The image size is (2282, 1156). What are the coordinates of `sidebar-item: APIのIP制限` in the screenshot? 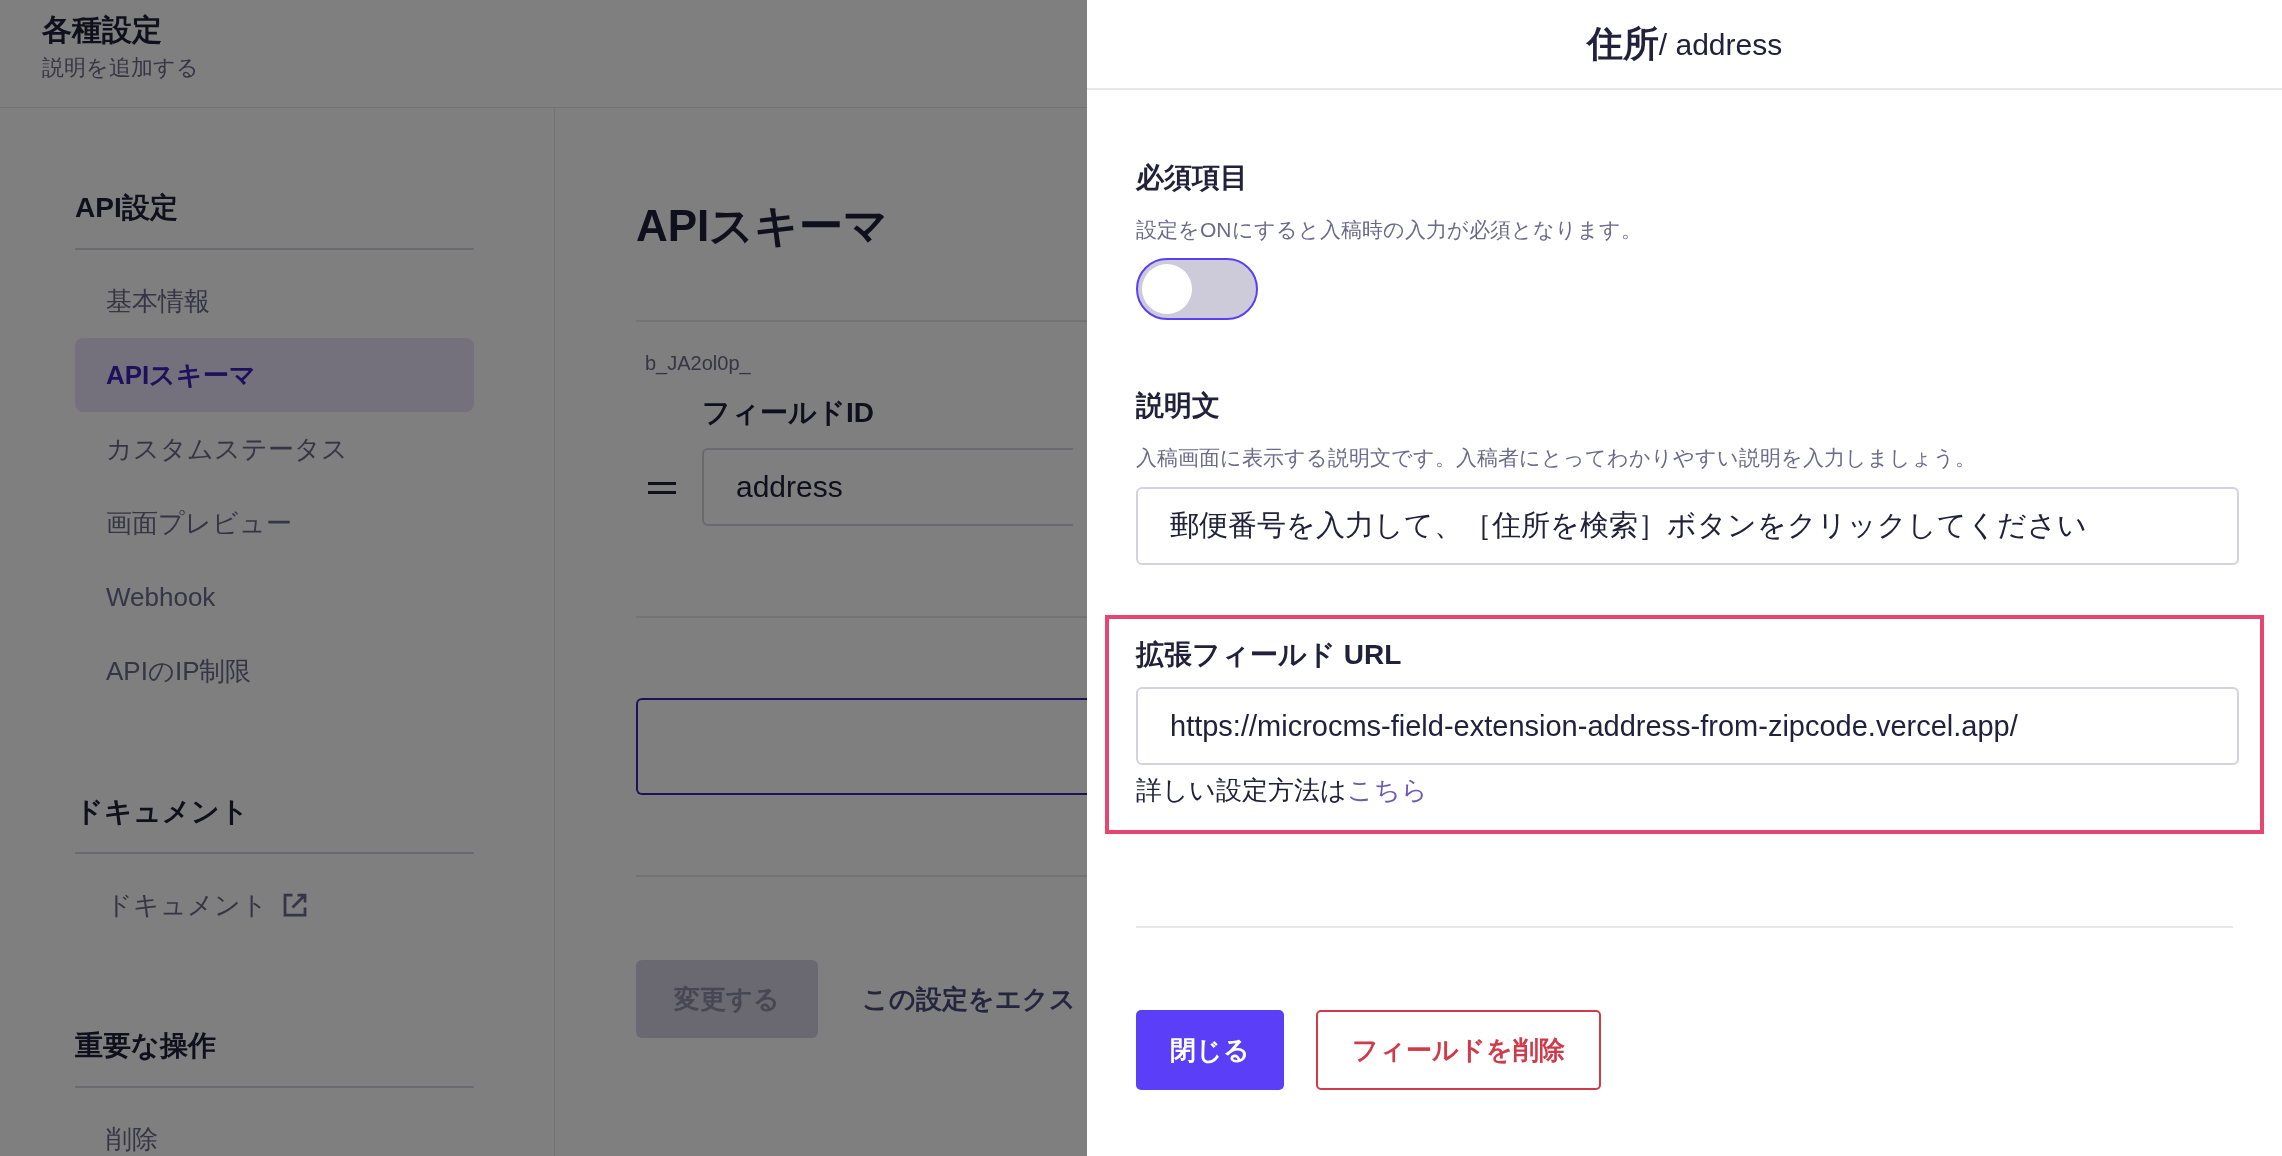 It's located at (274, 671).